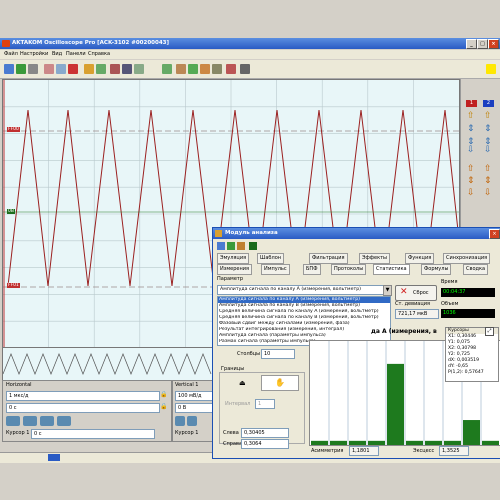  What do you see at coordinates (231, 69) in the screenshot?
I see `filter-icon` at bounding box center [231, 69].